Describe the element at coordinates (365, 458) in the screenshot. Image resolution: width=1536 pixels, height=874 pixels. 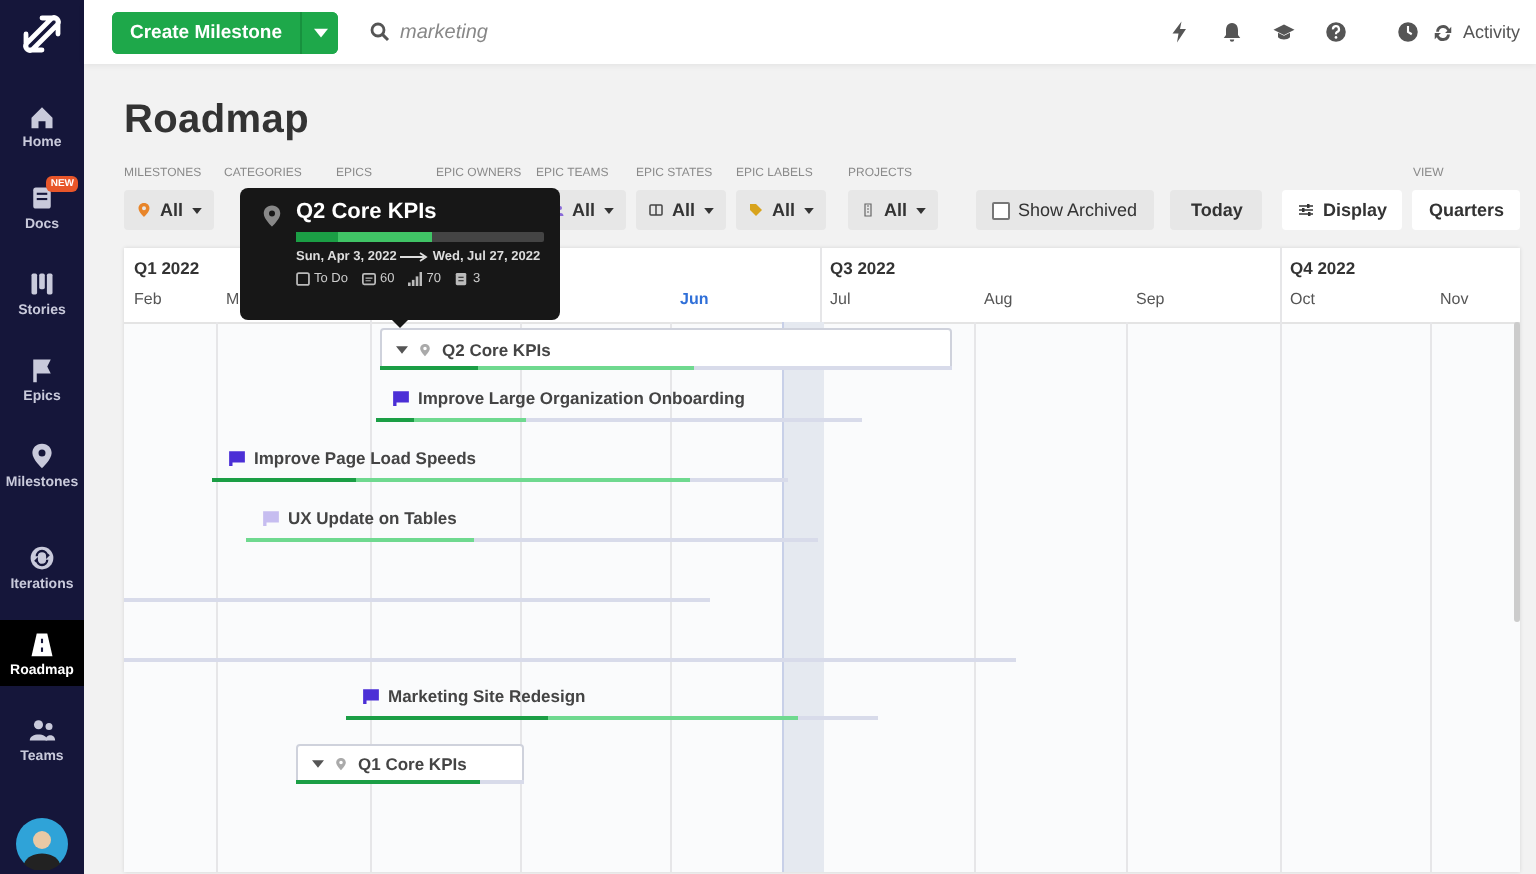
I see `epic-name: Improve Page Load Speeds` at that location.